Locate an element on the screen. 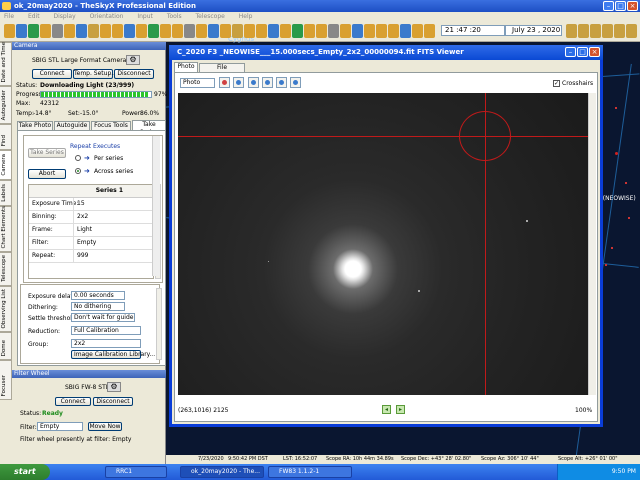 Image resolution: width=640 pixels, height=480 pixels. series-row: Frame: Light is located at coordinates (91, 230).